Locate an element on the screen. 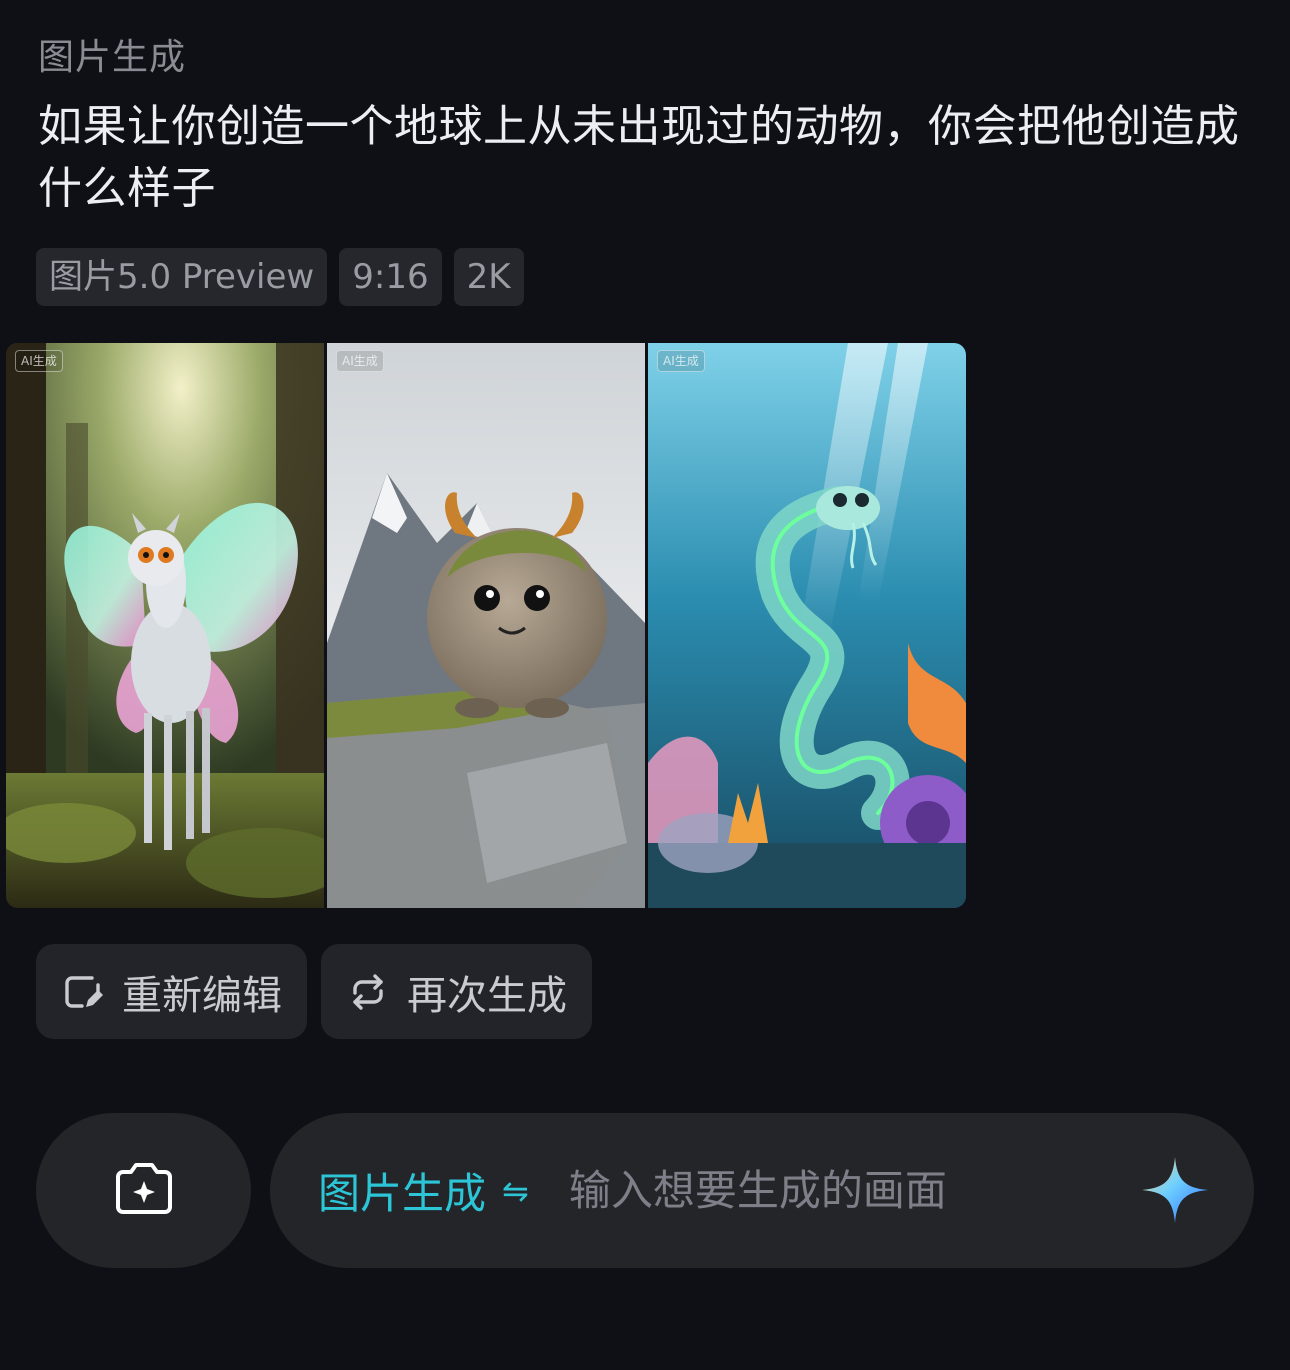 This screenshot has height=1370, width=1290. reedit-button: 重新编辑 is located at coordinates (171, 991).